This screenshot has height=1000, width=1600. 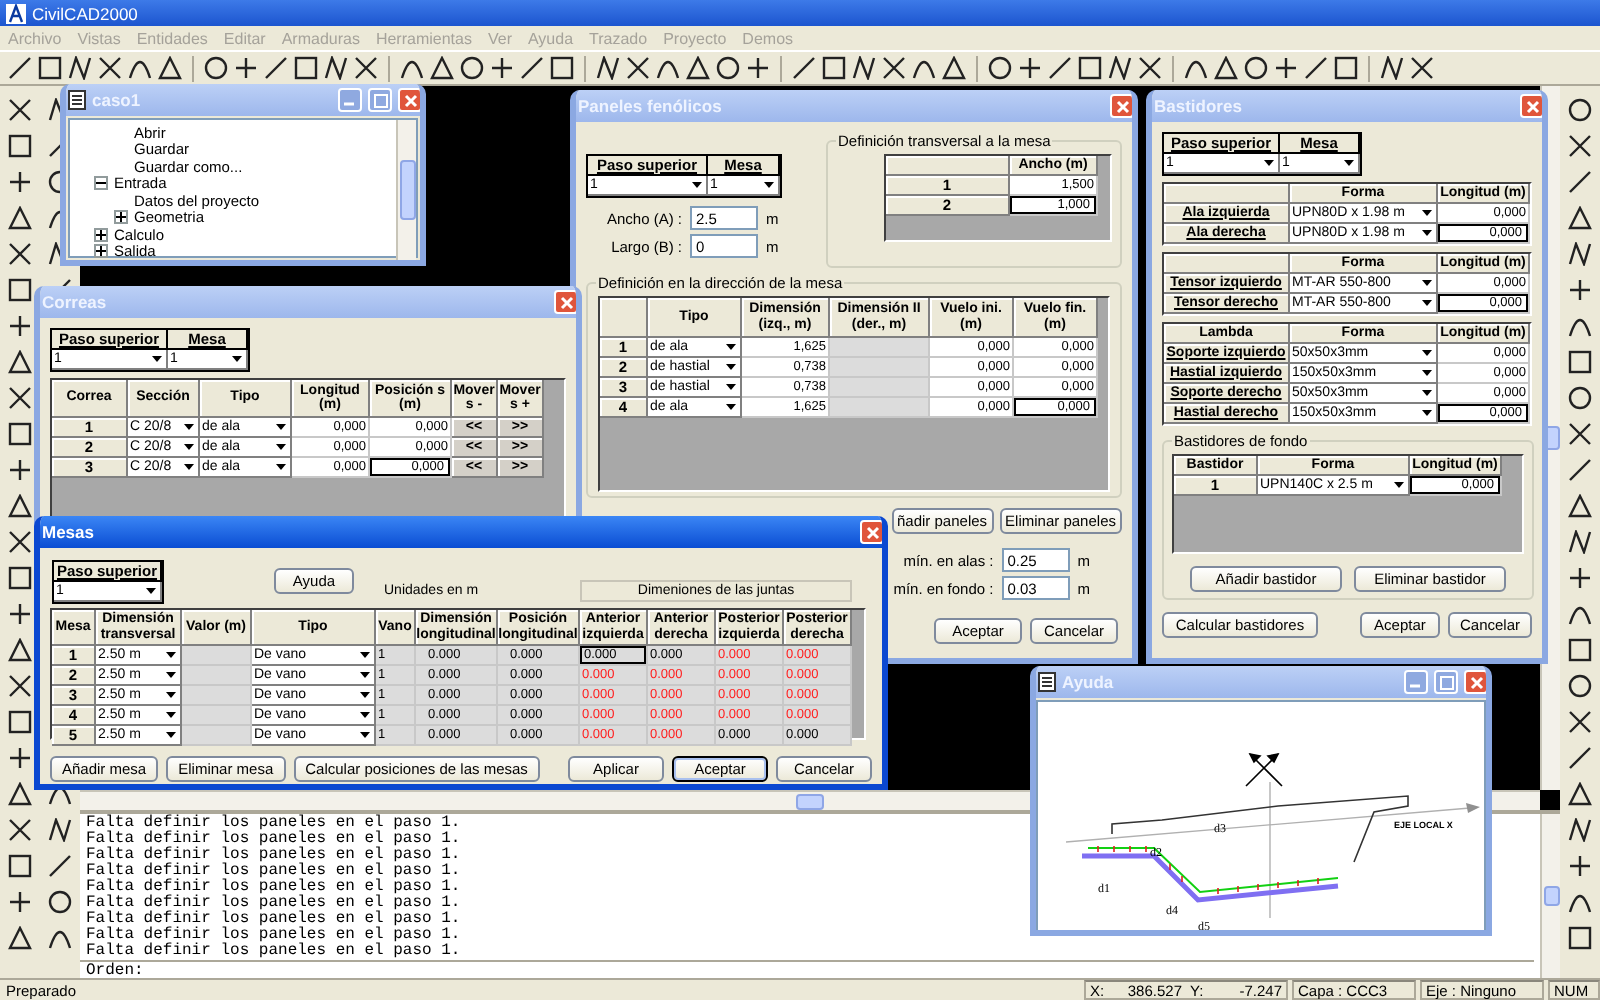 What do you see at coordinates (69, 532) in the screenshot?
I see `window-title: Mesas` at bounding box center [69, 532].